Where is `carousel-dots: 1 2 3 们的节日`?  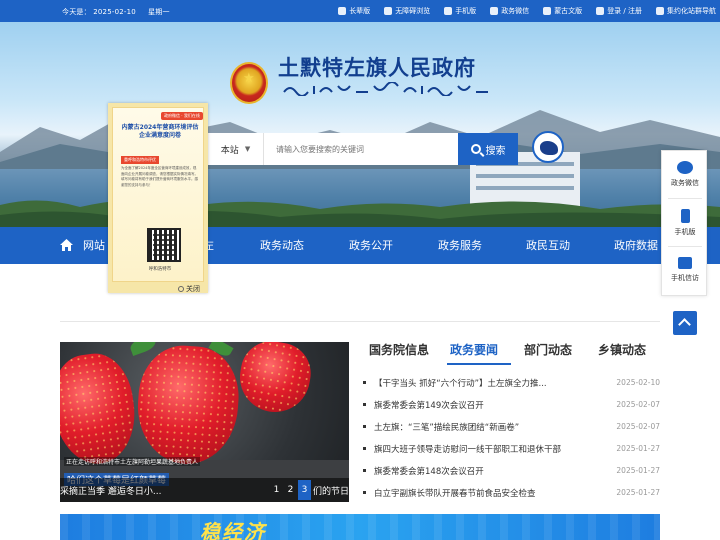 carousel-dots: 1 2 3 们的节日 is located at coordinates (309, 490).